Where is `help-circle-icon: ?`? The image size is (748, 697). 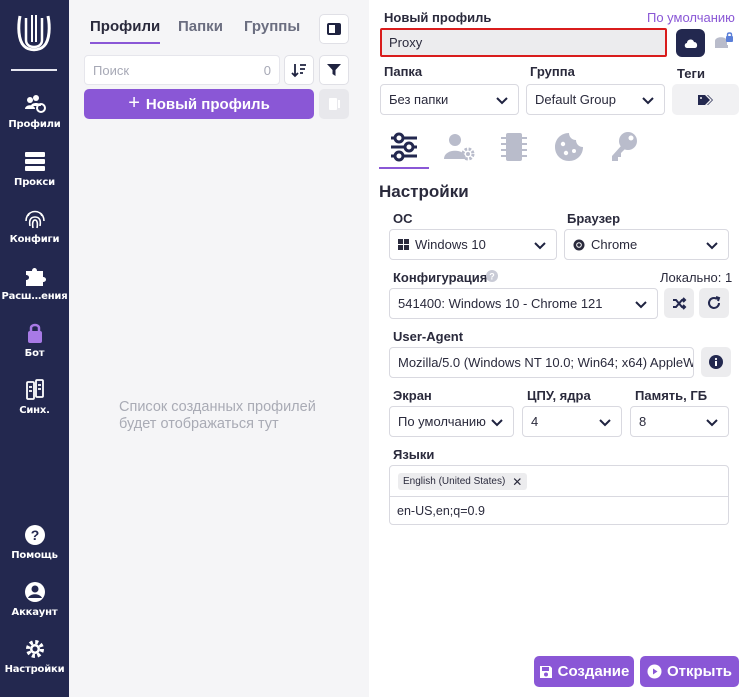
help-circle-icon: ? is located at coordinates (492, 276).